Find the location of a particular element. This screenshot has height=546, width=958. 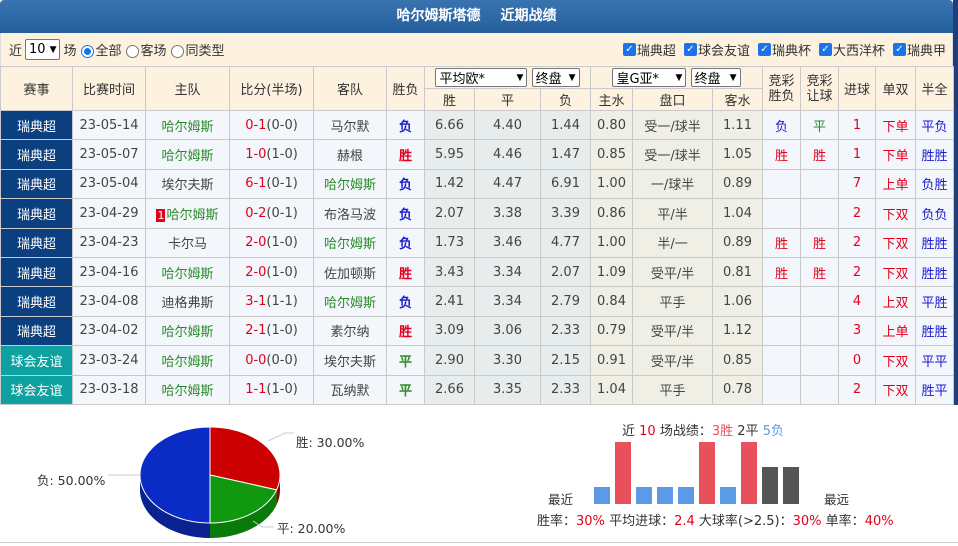

summary-prefix: 近 is located at coordinates (629, 431).